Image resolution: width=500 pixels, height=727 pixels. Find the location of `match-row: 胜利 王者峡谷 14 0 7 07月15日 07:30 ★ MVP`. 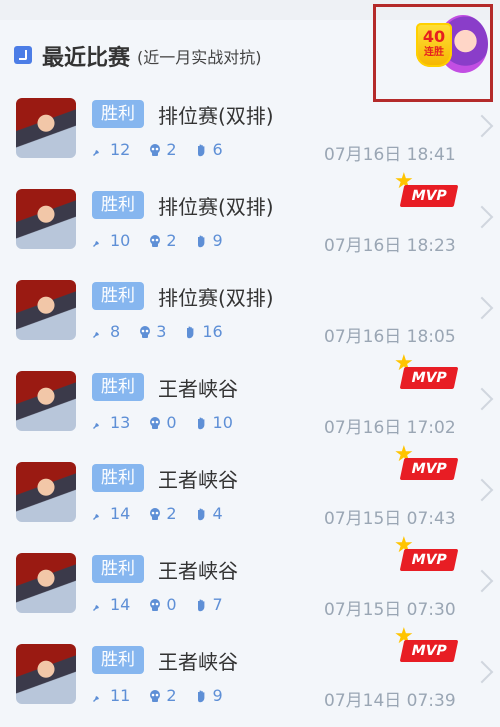

match-row: 胜利 王者峡谷 14 0 7 07月15日 07:30 ★ MVP is located at coordinates (250, 585).